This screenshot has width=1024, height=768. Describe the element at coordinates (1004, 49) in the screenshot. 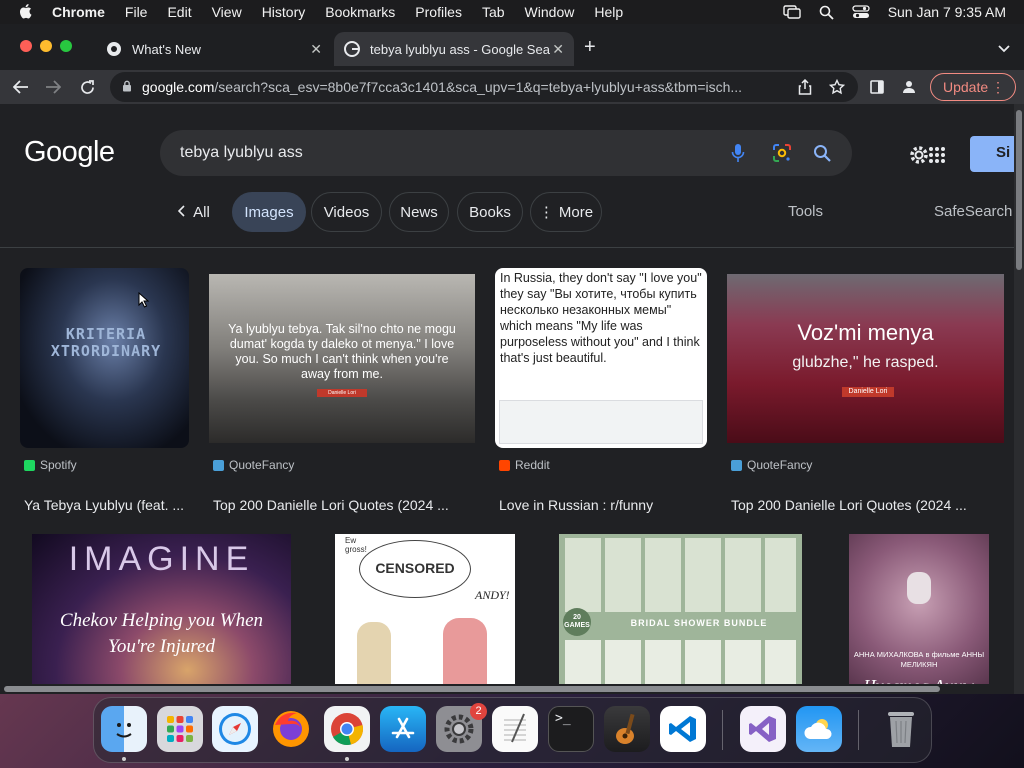

I see `tab-search-chevron-icon` at that location.